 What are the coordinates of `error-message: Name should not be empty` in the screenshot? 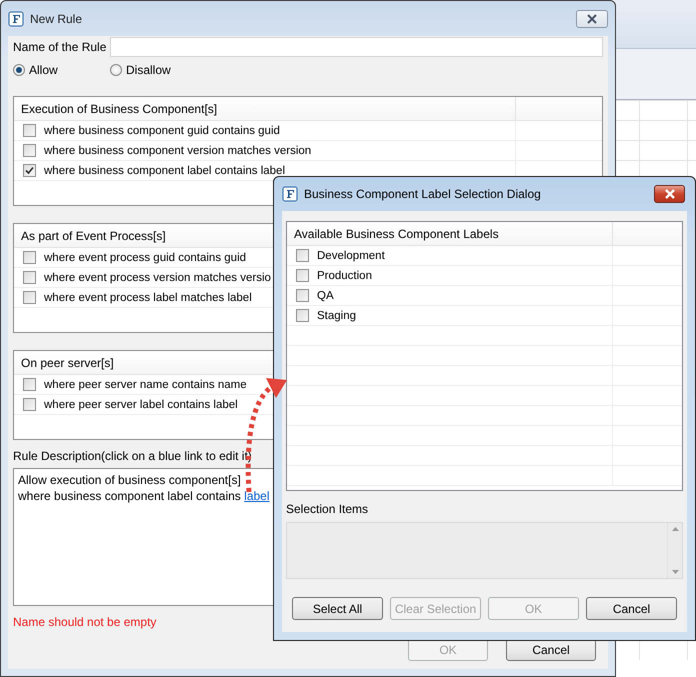 It's located at (85, 622).